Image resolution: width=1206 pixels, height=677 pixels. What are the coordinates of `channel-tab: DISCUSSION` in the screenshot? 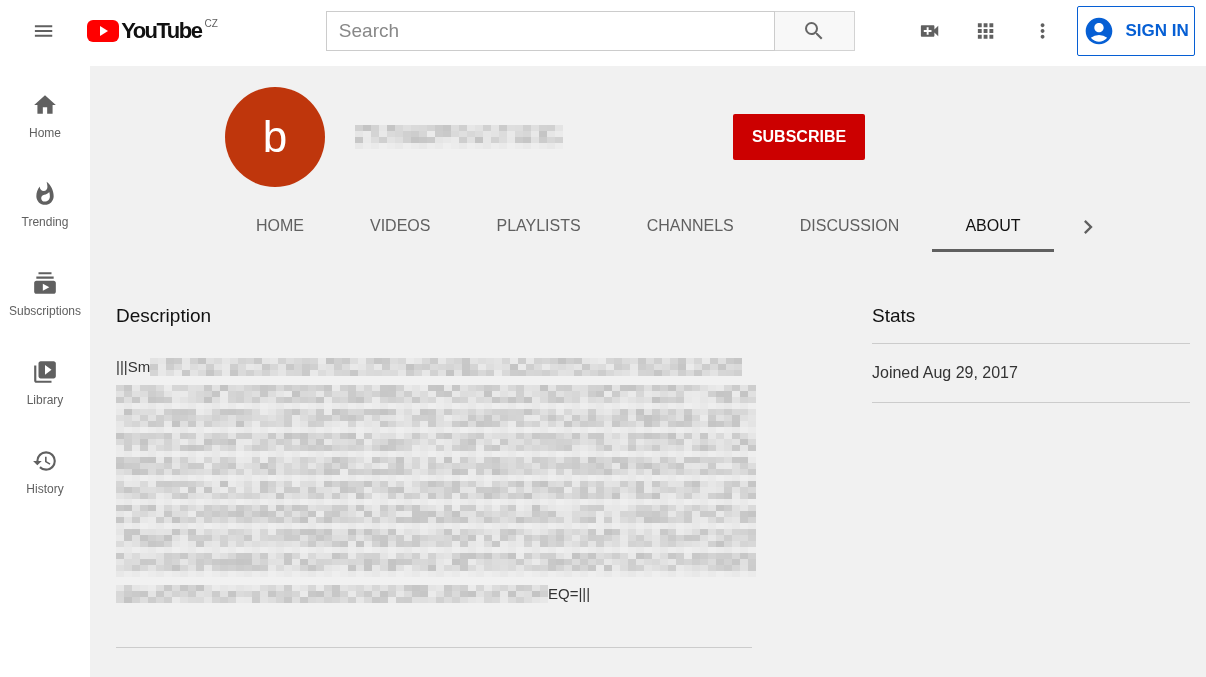 It's located at (849, 227).